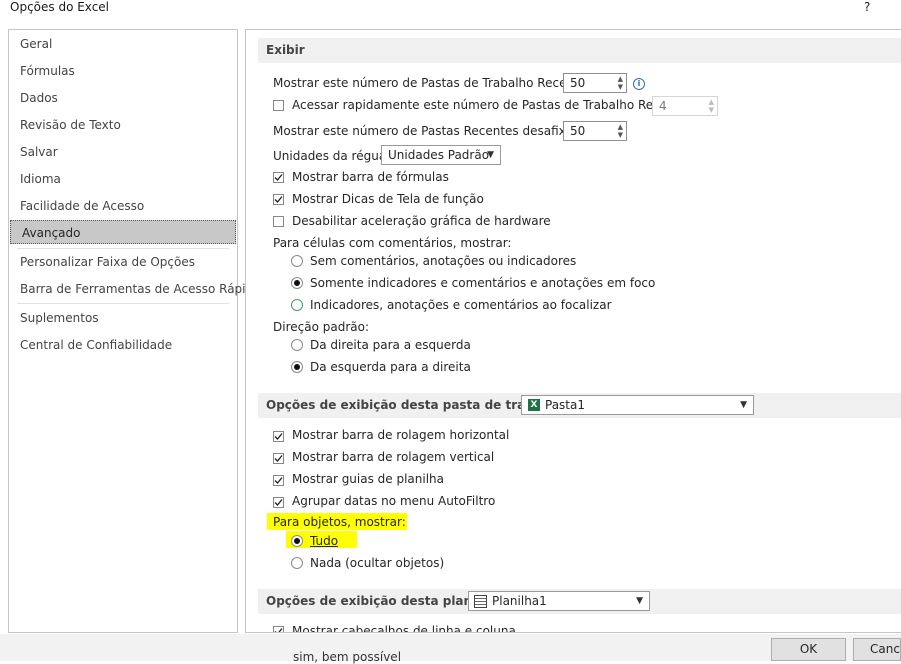  What do you see at coordinates (297, 261) in the screenshot?
I see `comments-none-radio` at bounding box center [297, 261].